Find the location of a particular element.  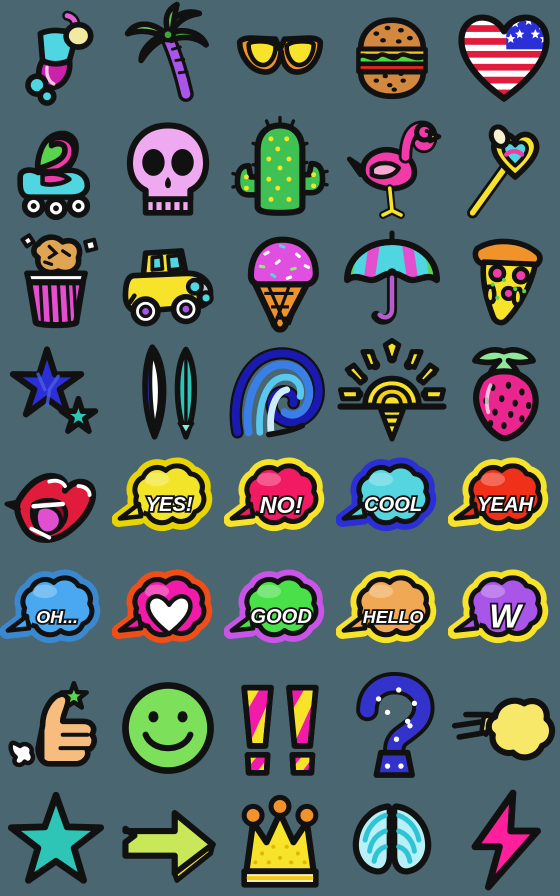

sticker-heart-wand is located at coordinates (504, 168).